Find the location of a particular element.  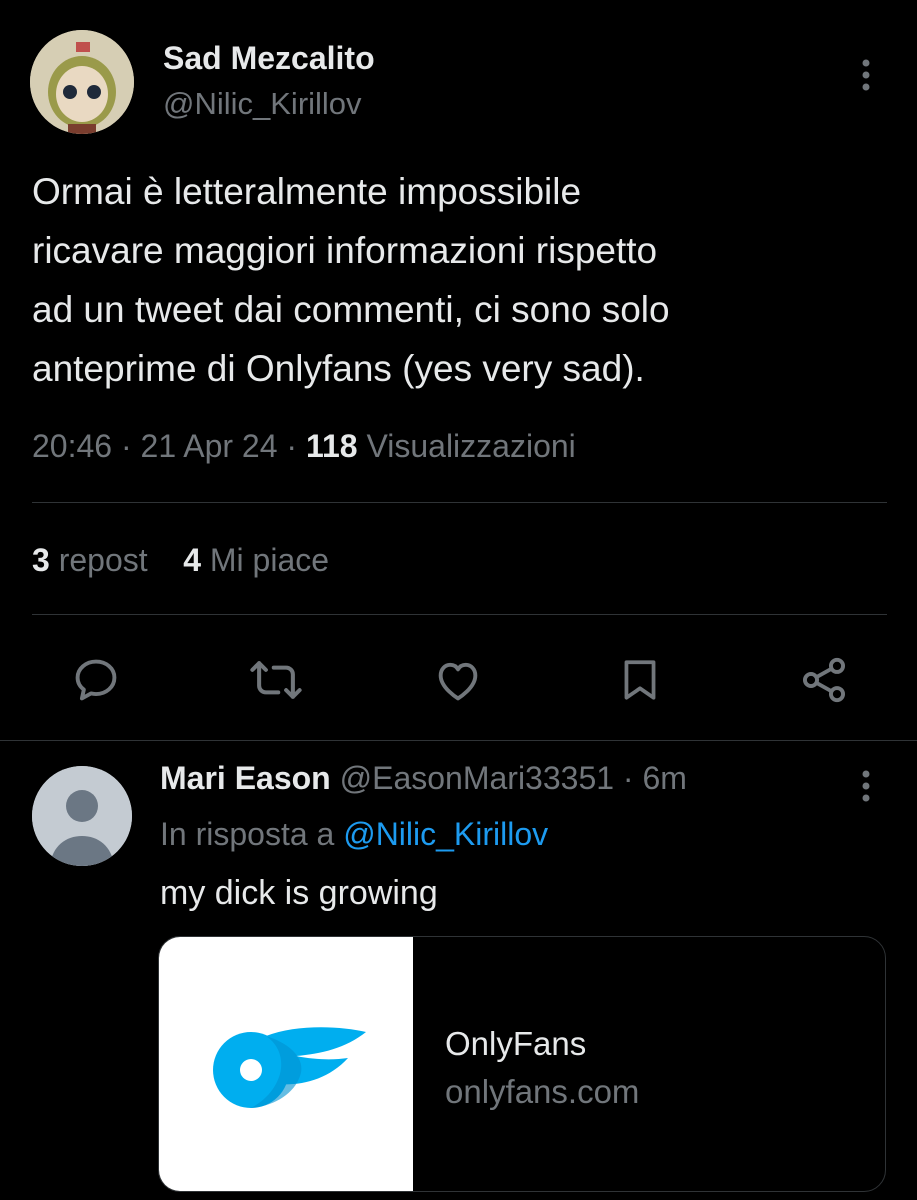

reply-icon is located at coordinates (96, 680).